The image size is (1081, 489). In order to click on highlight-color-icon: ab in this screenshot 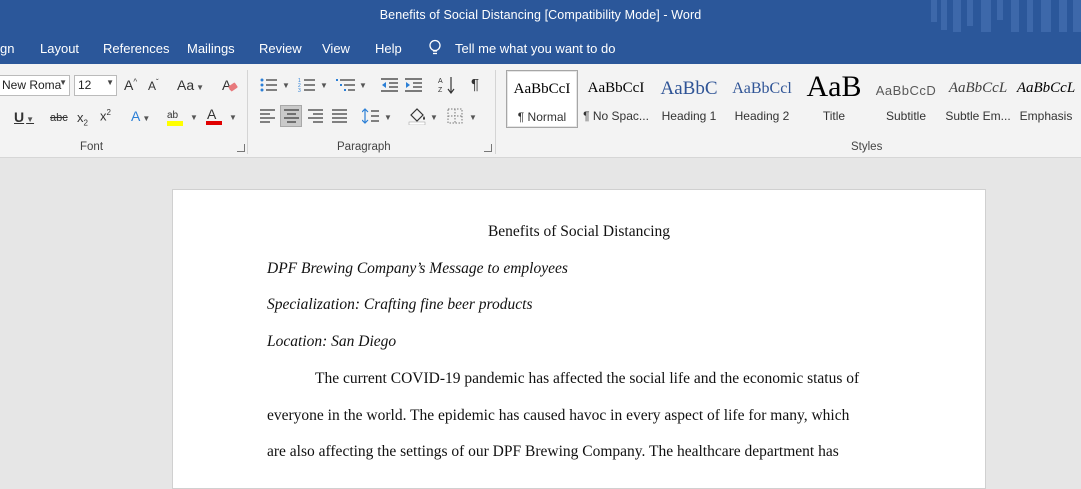, I will do `click(177, 117)`.